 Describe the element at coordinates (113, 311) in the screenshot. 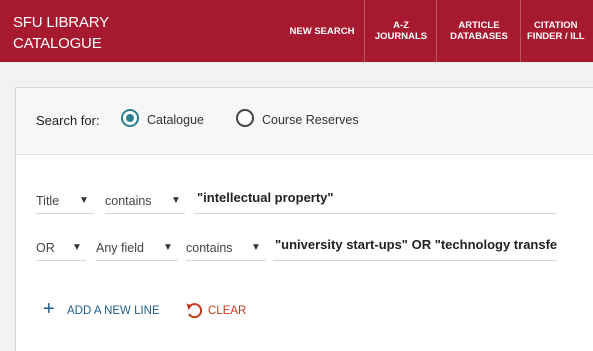

I see `add-new-line-button: ADD A NEW LINE` at that location.